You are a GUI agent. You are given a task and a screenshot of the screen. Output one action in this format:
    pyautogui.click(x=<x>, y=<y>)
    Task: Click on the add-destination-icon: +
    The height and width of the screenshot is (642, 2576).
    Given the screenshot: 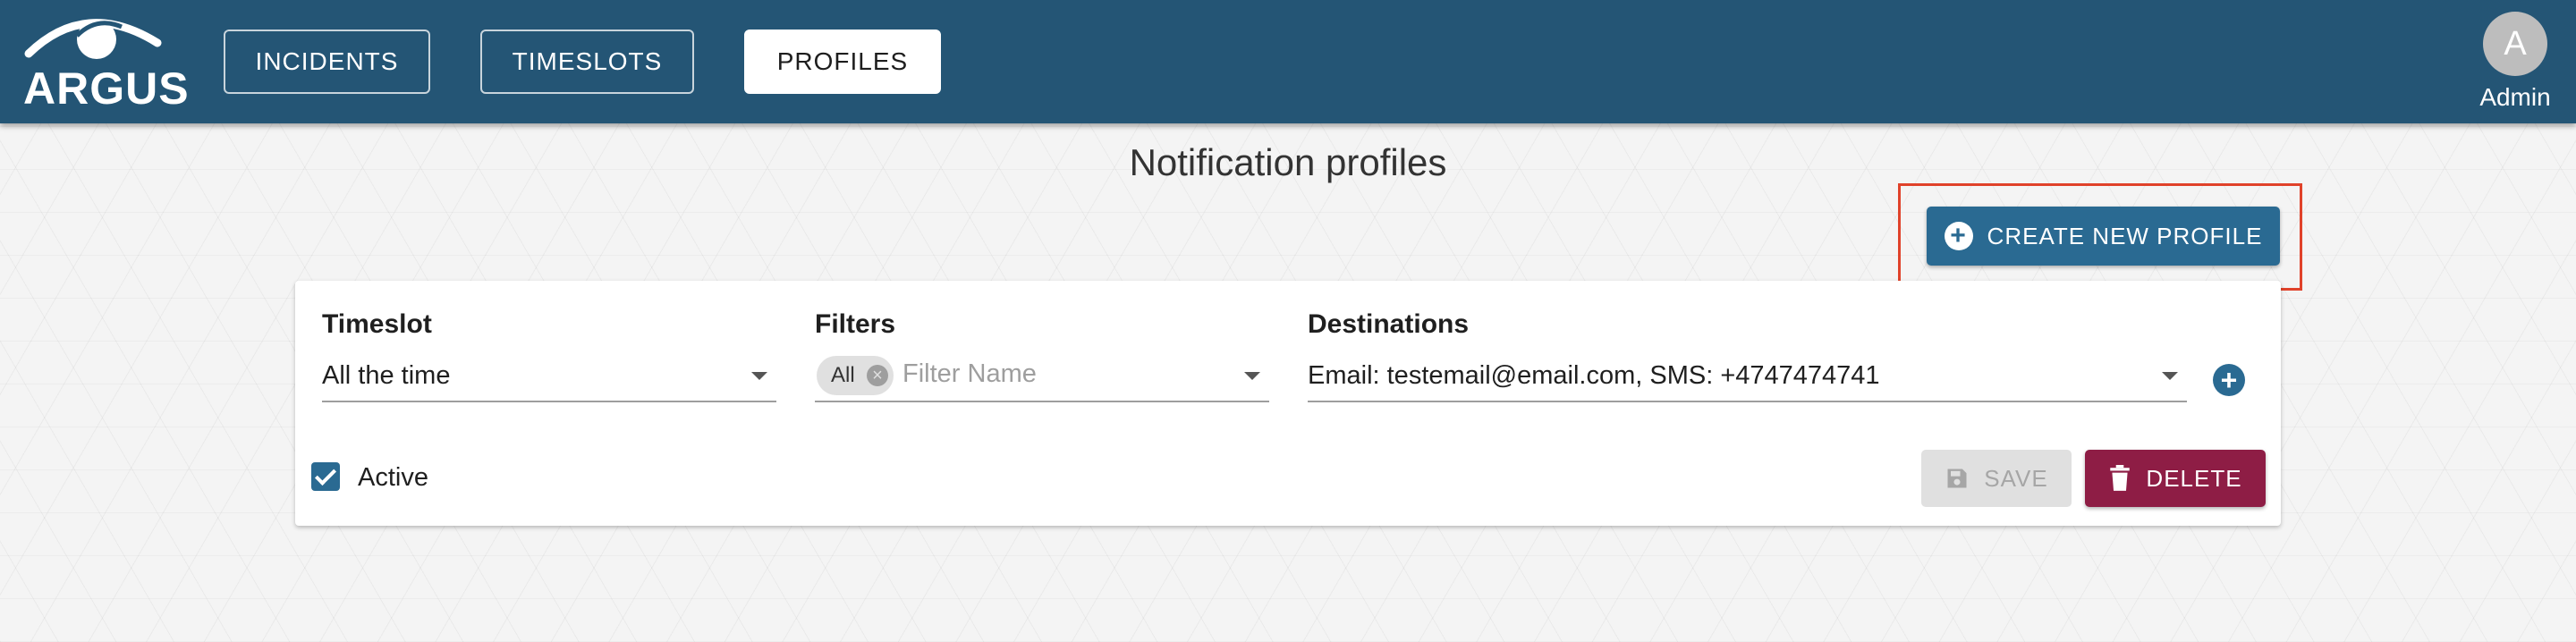 What is the action you would take?
    pyautogui.click(x=2229, y=380)
    